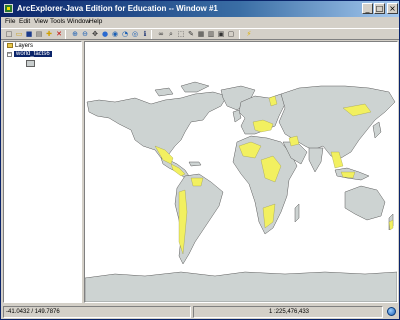 The width and height of the screenshot is (400, 320). What do you see at coordinates (200, 22) in the screenshot?
I see `menu-bar: File Edit View Tools Window Help` at bounding box center [200, 22].